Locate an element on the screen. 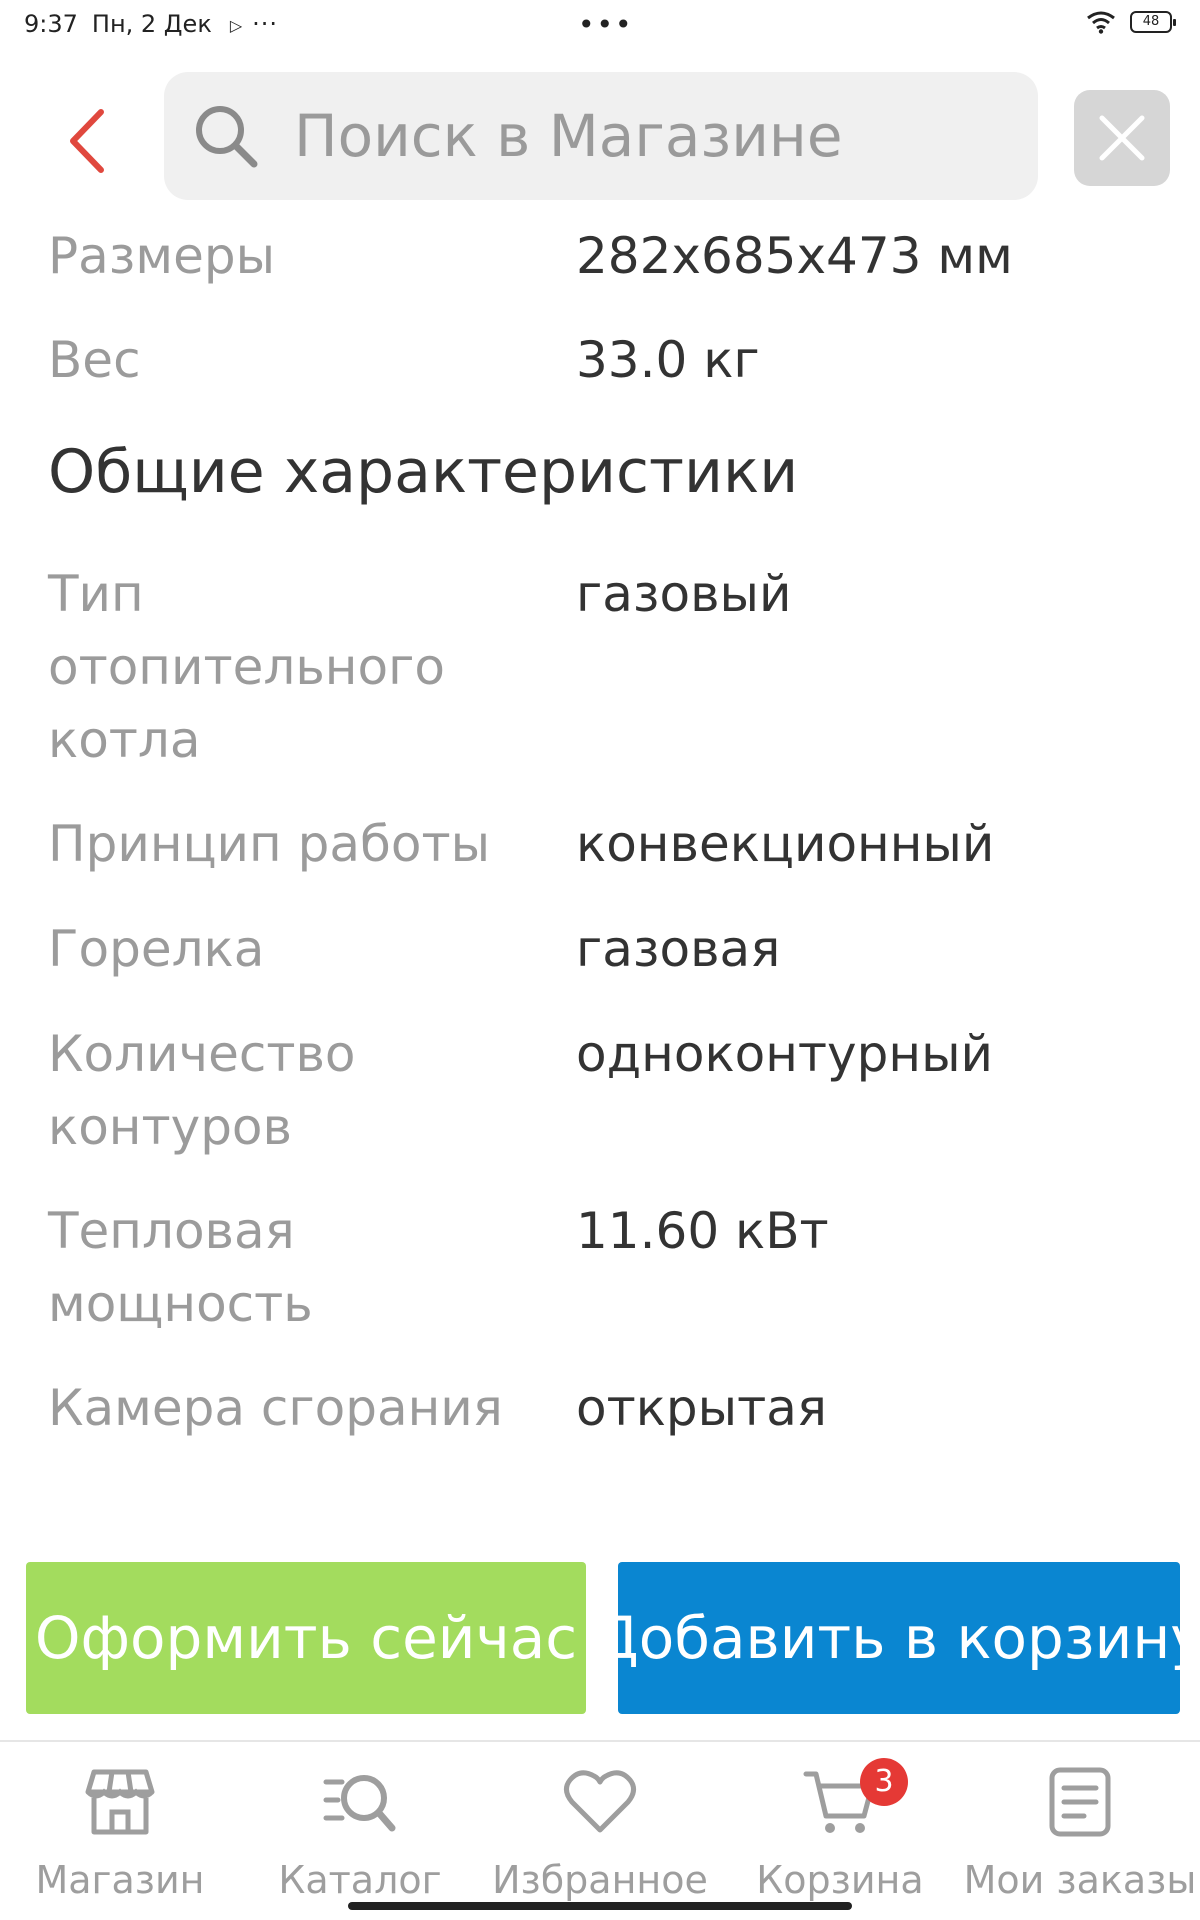 This screenshot has width=1200, height=1920. store-icon is located at coordinates (120, 1802).